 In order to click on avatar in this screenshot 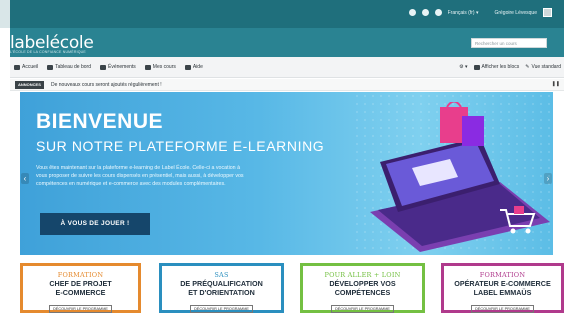, I will do `click(547, 12)`.